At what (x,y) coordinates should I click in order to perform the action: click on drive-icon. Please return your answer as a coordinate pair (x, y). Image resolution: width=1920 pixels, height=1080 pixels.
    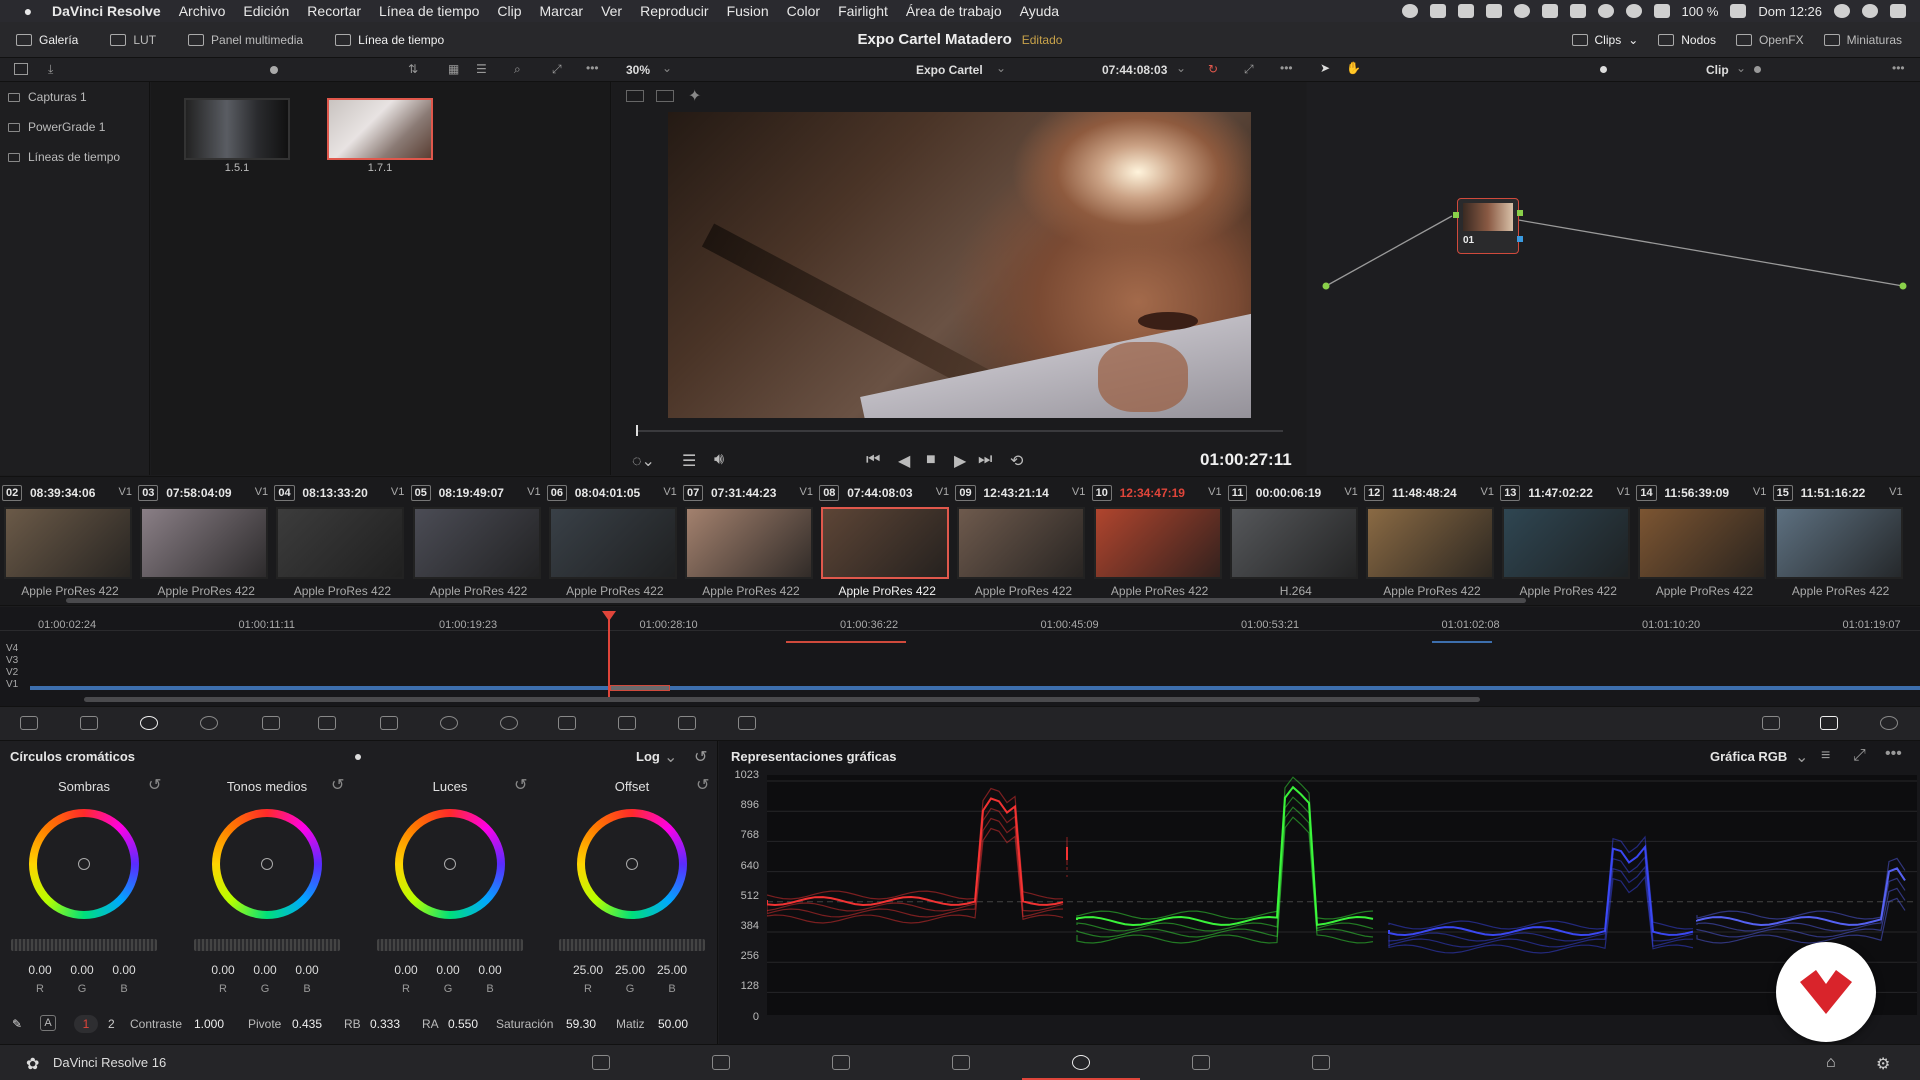
    Looking at the image, I should click on (1549, 11).